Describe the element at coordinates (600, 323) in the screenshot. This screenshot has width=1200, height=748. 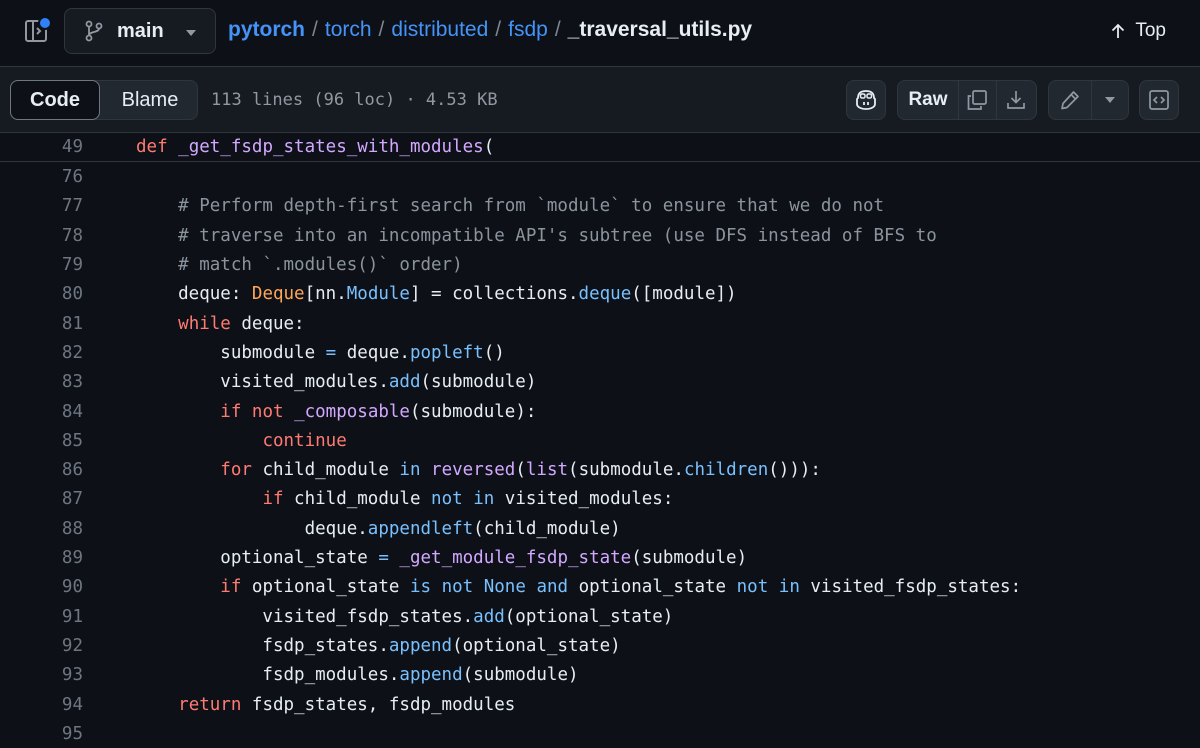
I see `code-line: 81 while deque:` at that location.